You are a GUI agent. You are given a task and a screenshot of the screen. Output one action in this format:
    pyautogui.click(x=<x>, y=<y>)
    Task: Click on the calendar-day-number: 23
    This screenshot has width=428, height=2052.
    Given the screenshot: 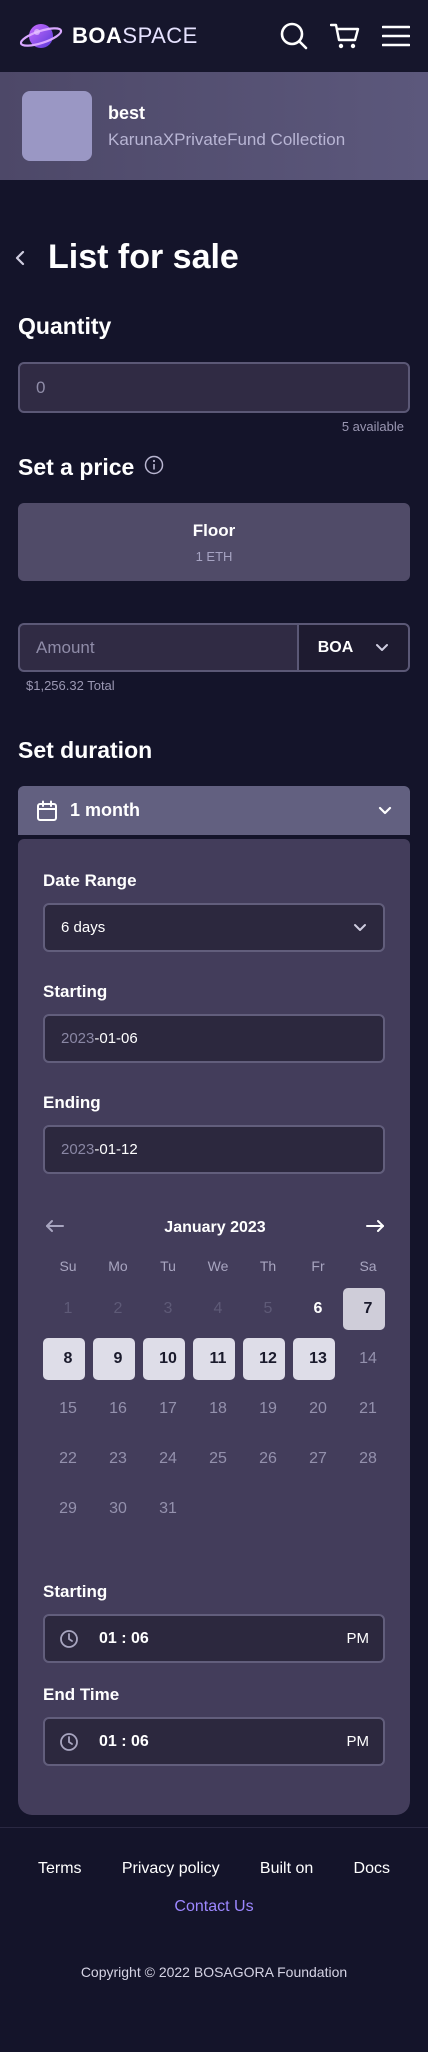 What is the action you would take?
    pyautogui.click(x=118, y=1458)
    